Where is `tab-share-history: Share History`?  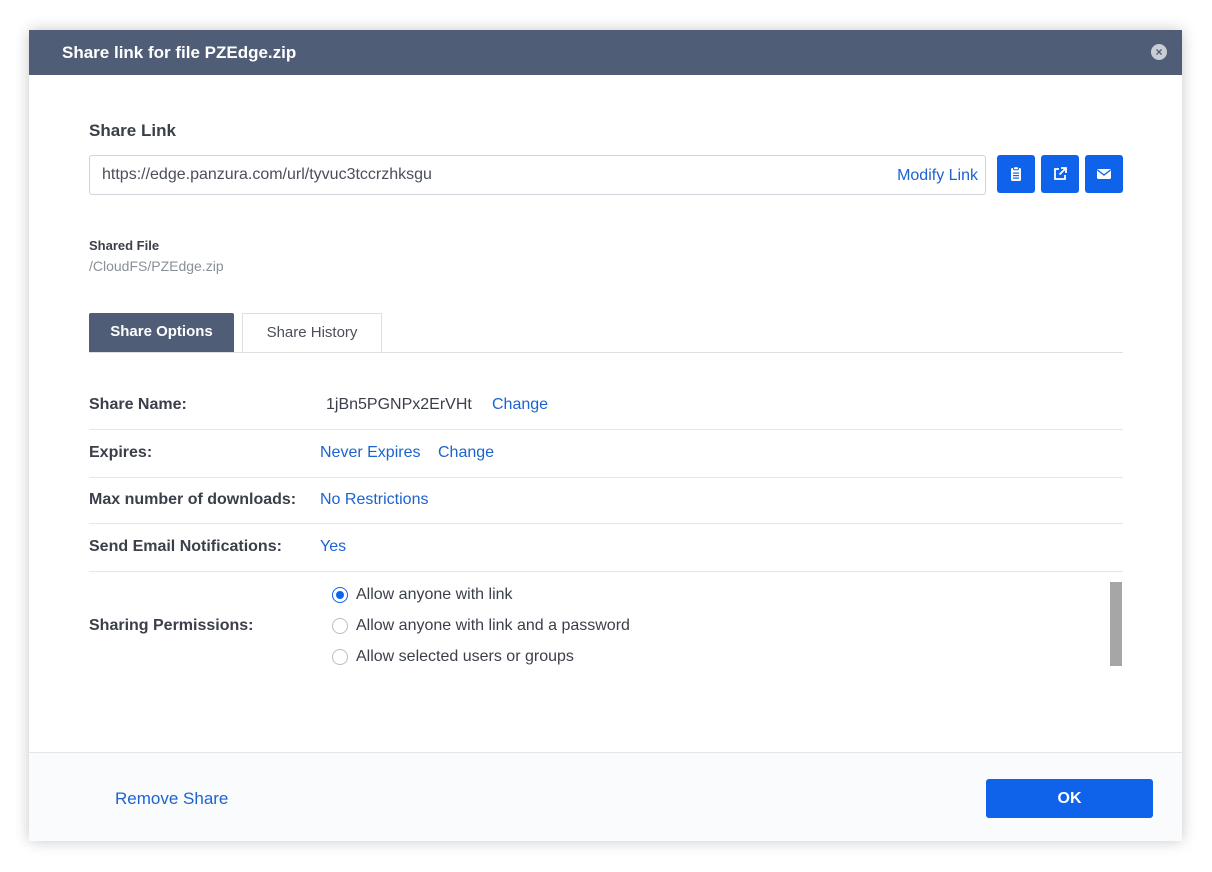 tab-share-history: Share History is located at coordinates (312, 332).